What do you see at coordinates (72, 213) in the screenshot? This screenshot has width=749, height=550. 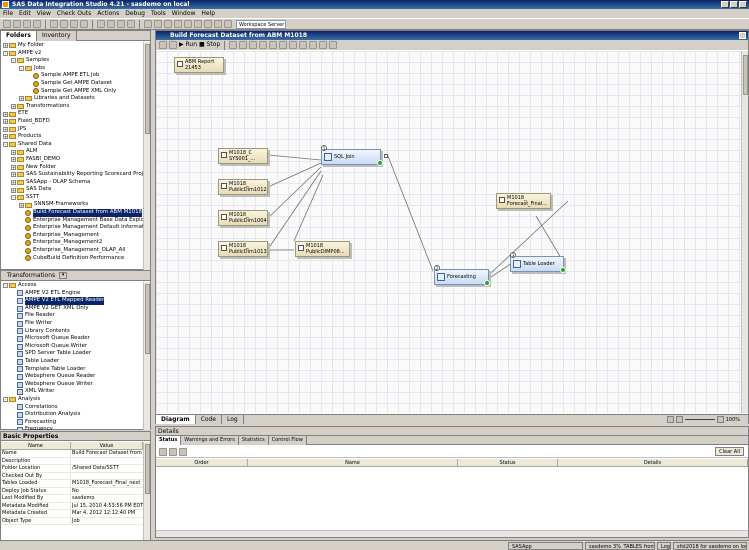 I see `folders-tree-item: Build Forecast Dataset from ABM M1018` at bounding box center [72, 213].